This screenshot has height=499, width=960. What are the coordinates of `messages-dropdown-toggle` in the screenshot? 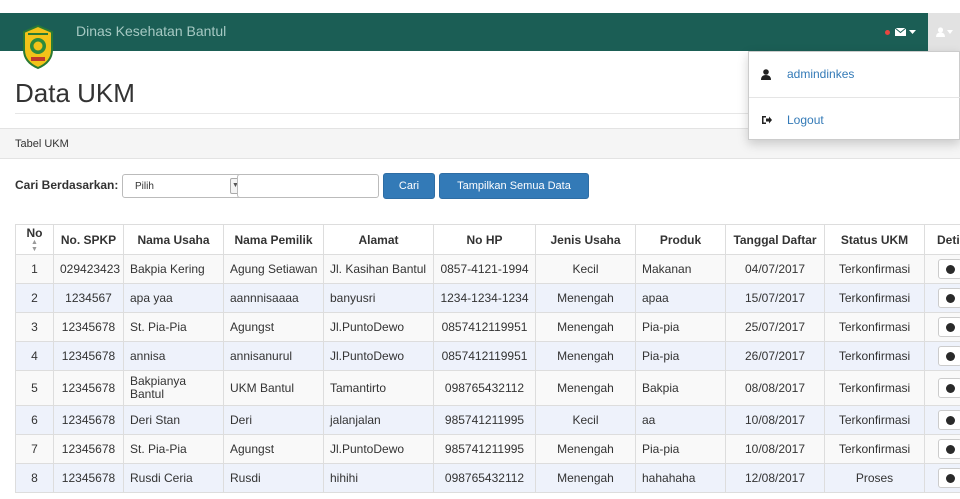 It's located at (900, 32).